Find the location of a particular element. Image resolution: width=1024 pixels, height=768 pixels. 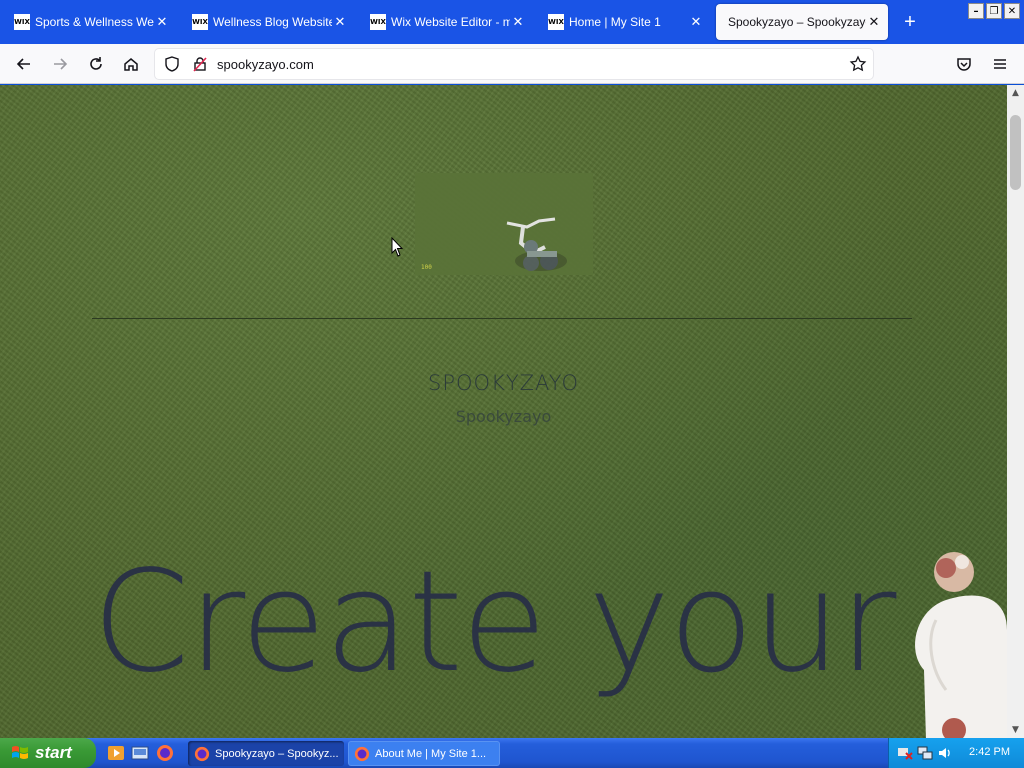

start-button: start is located at coordinates (48, 753).